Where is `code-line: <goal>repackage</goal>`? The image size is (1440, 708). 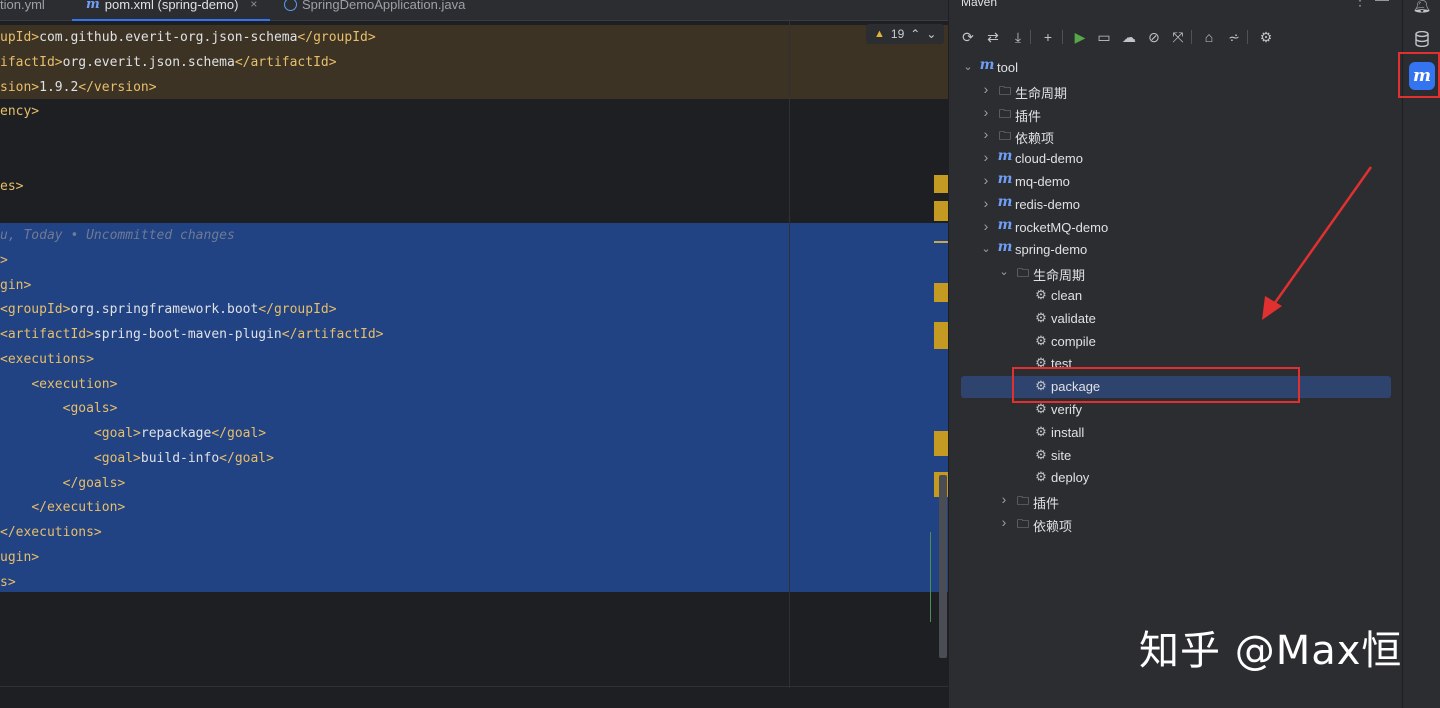 code-line: <goal>repackage</goal> is located at coordinates (474, 434).